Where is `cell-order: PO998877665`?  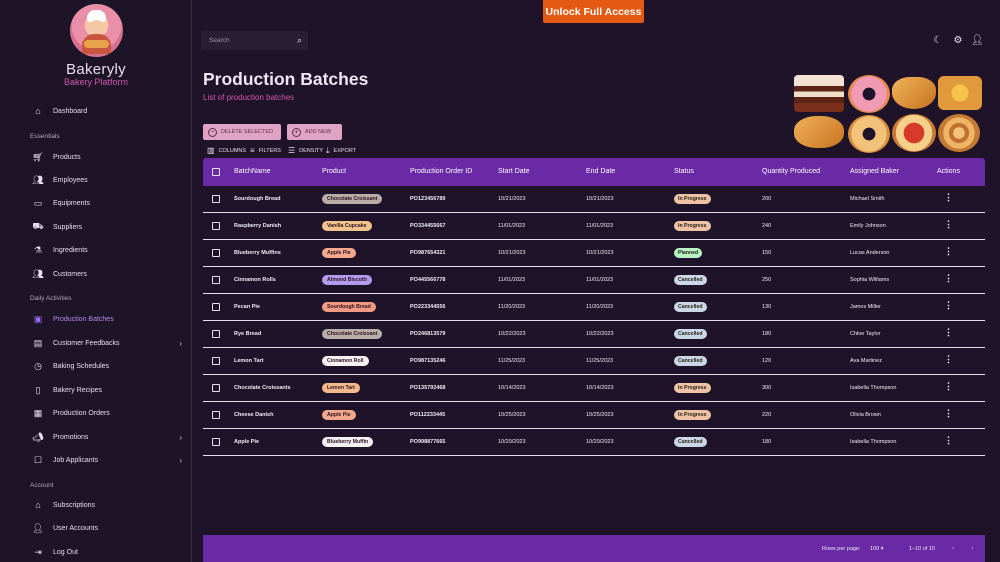
cell-order: PO998877665 is located at coordinates (428, 442).